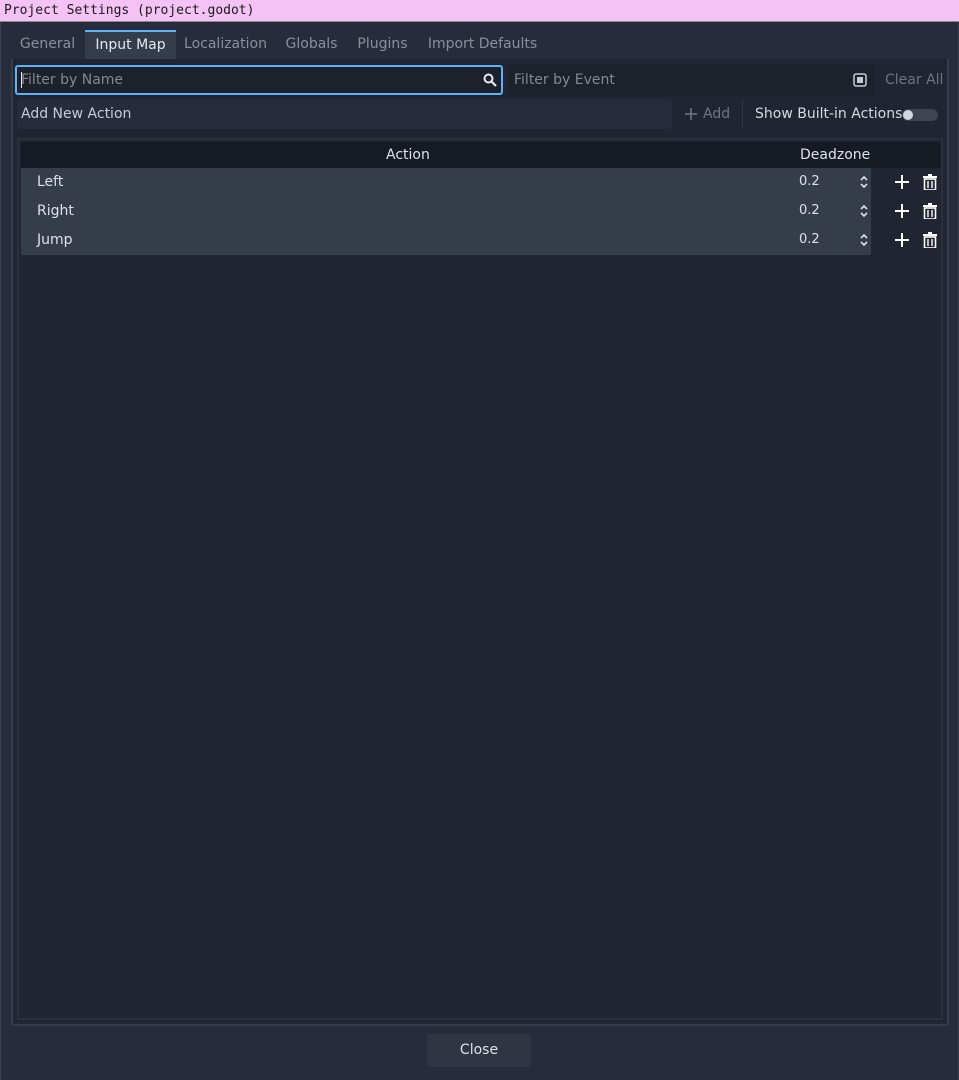 The image size is (959, 1080). I want to click on tab-general: General, so click(47, 44).